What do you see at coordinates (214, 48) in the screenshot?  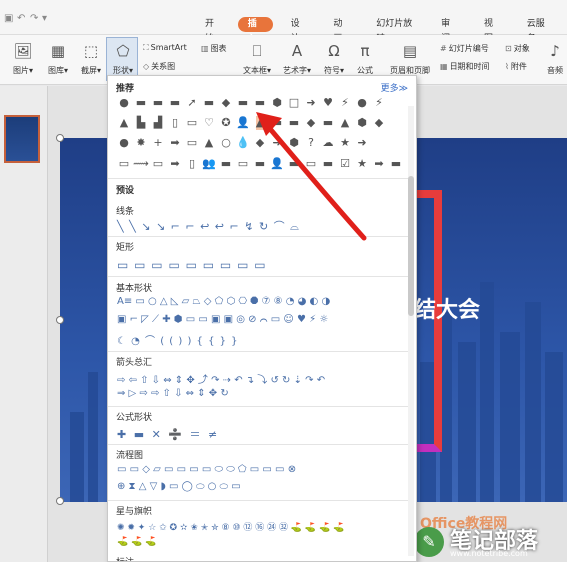 I see `chart-button: ▥ 图表` at bounding box center [214, 48].